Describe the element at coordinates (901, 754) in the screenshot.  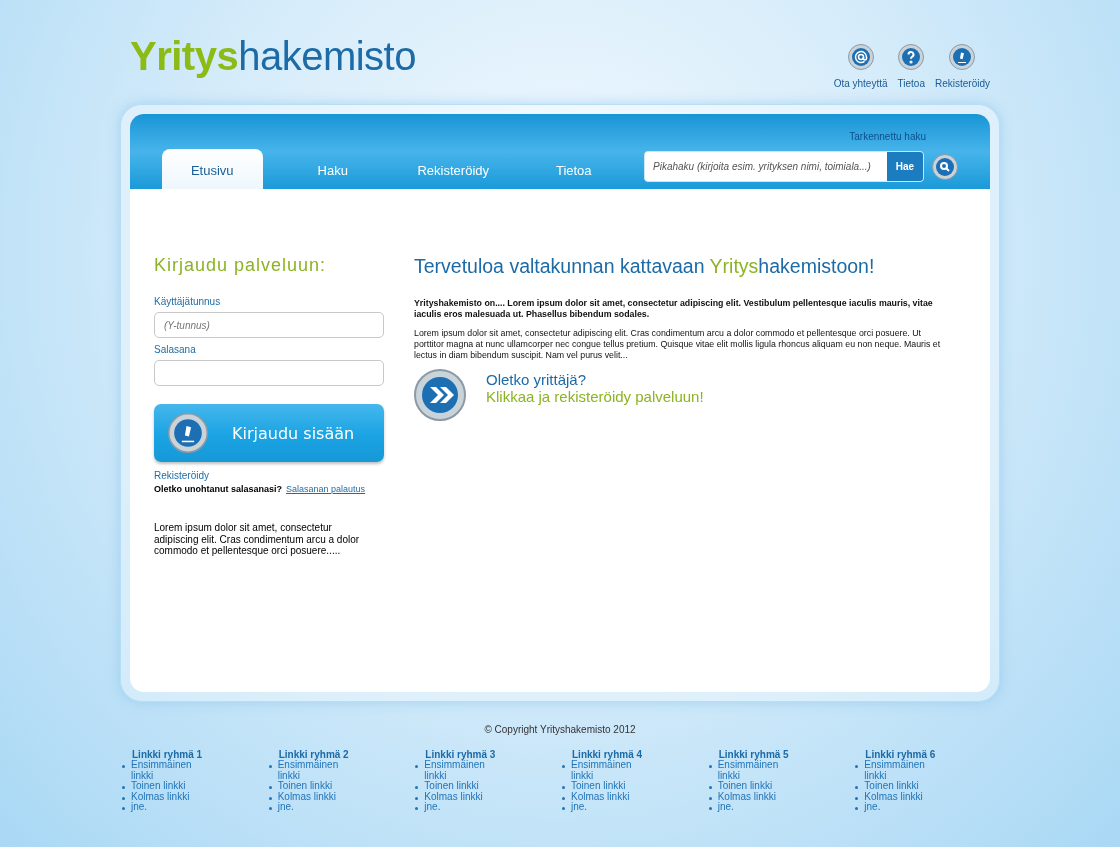
I see `footer-group-title: Linkki ryhmä 6` at that location.